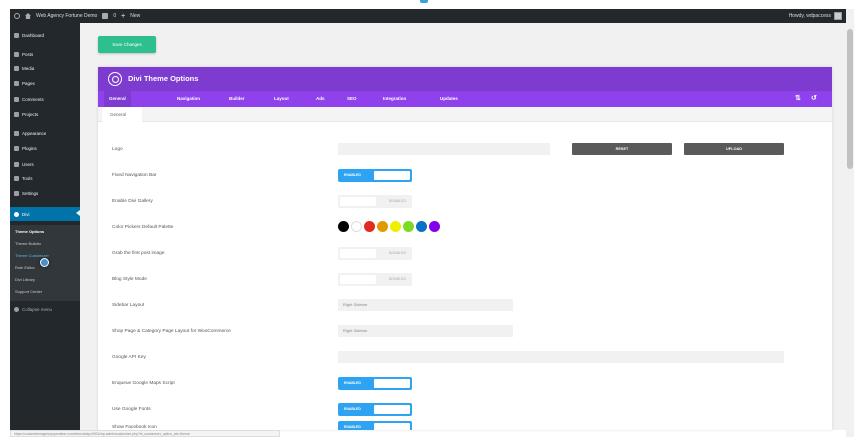 This screenshot has width=862, height=445. What do you see at coordinates (375, 279) in the screenshot?
I see `blog-style-toggle: DISABLED` at bounding box center [375, 279].